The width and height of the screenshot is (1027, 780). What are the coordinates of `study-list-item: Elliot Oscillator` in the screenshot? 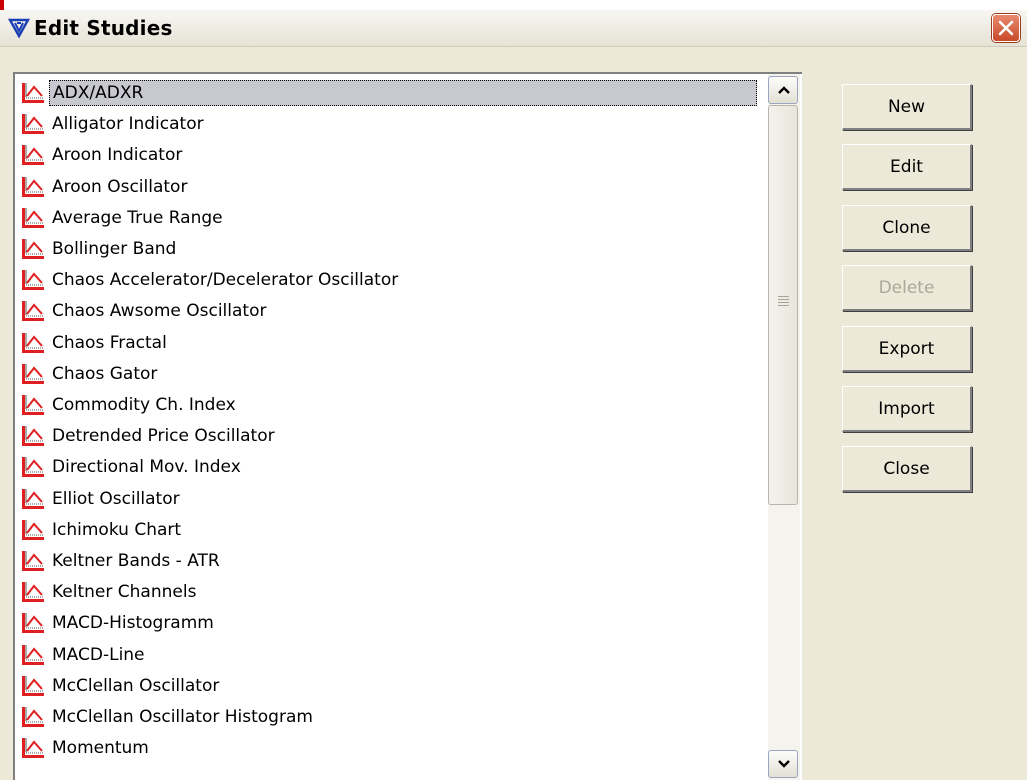 It's located at (394, 499).